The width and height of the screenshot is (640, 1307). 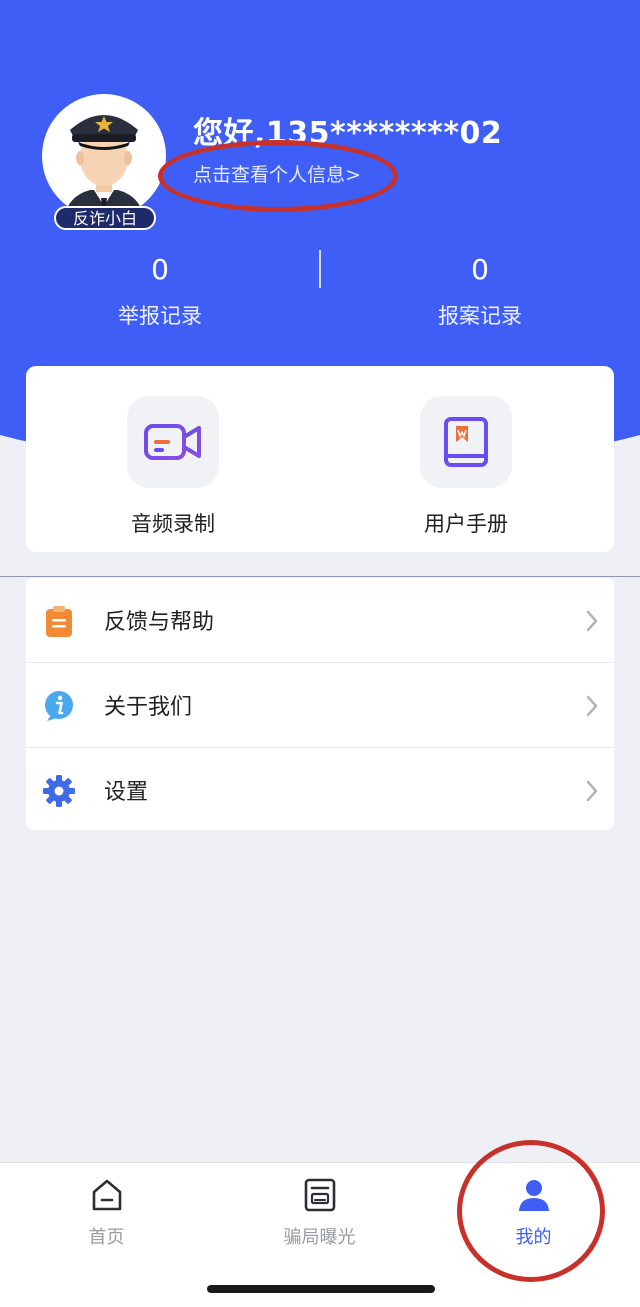 I want to click on avatar: 反诈小白, so click(x=106, y=162).